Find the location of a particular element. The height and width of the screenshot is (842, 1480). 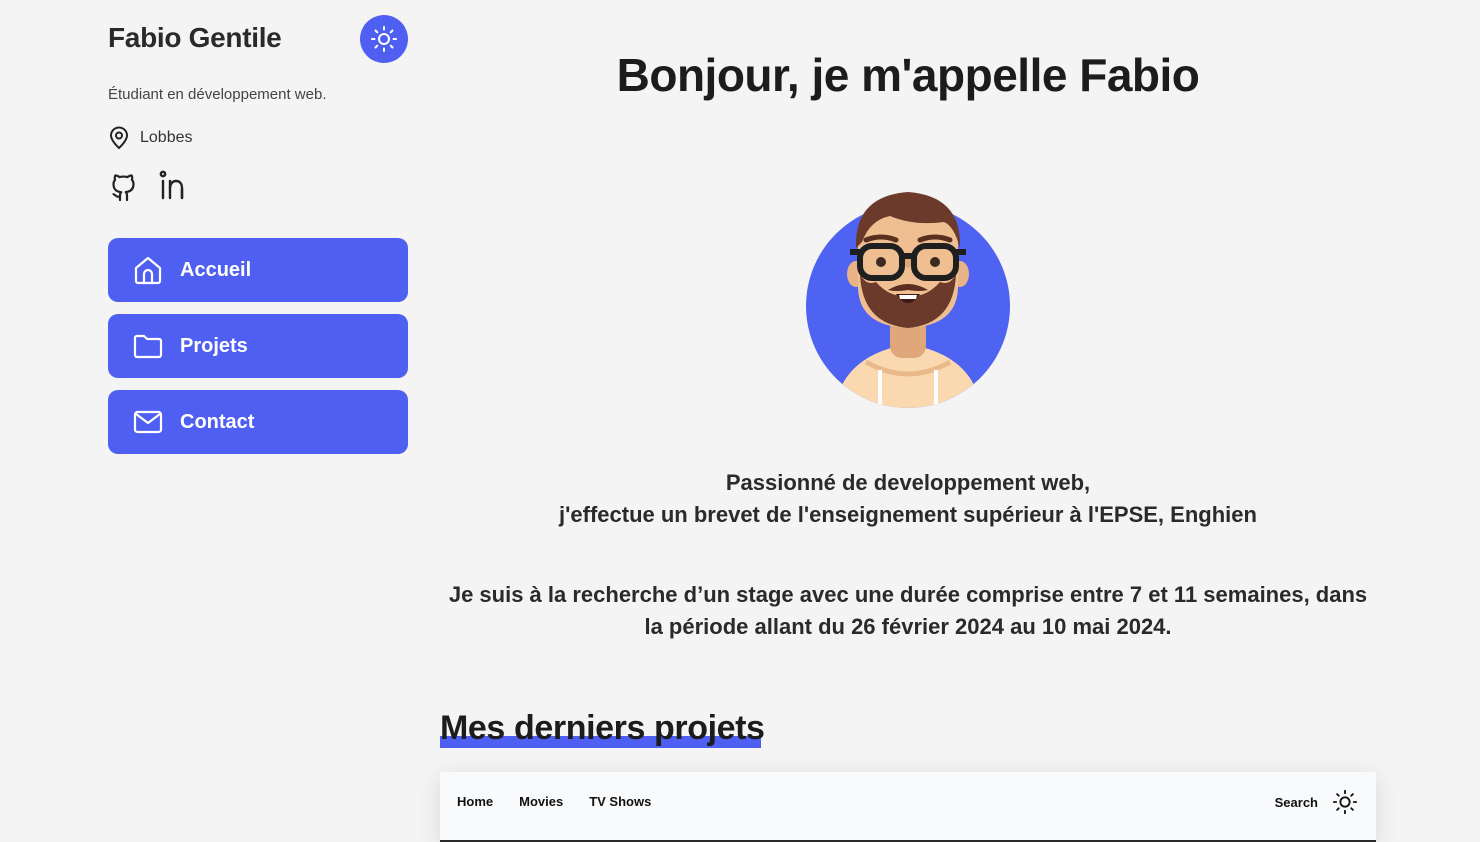

home-icon is located at coordinates (148, 270).